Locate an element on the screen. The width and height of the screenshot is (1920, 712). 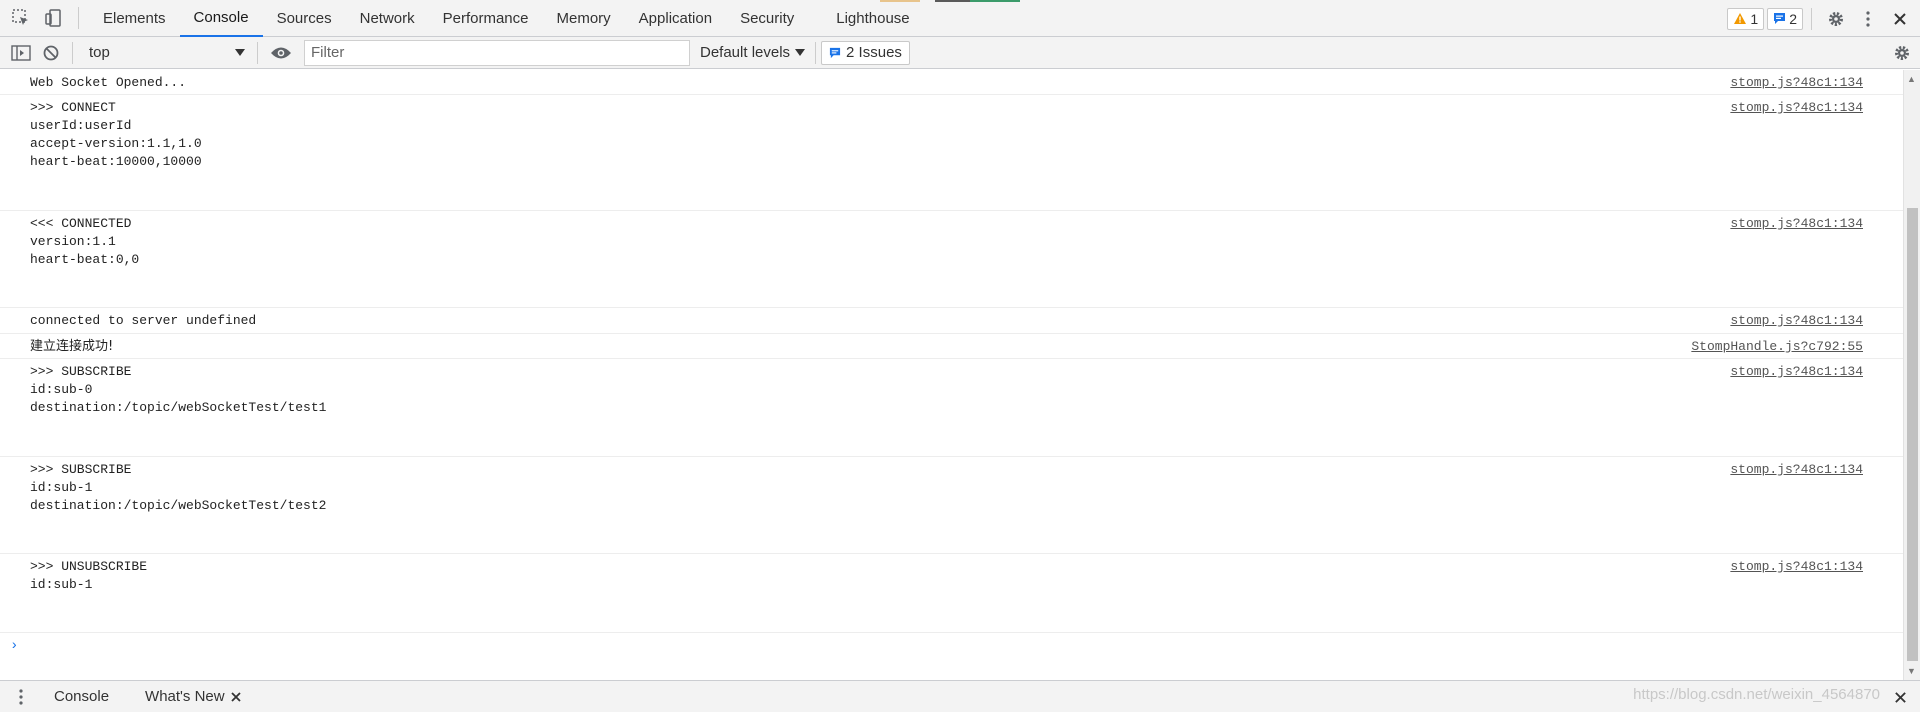
messages-count: 2 is located at coordinates (1793, 18).